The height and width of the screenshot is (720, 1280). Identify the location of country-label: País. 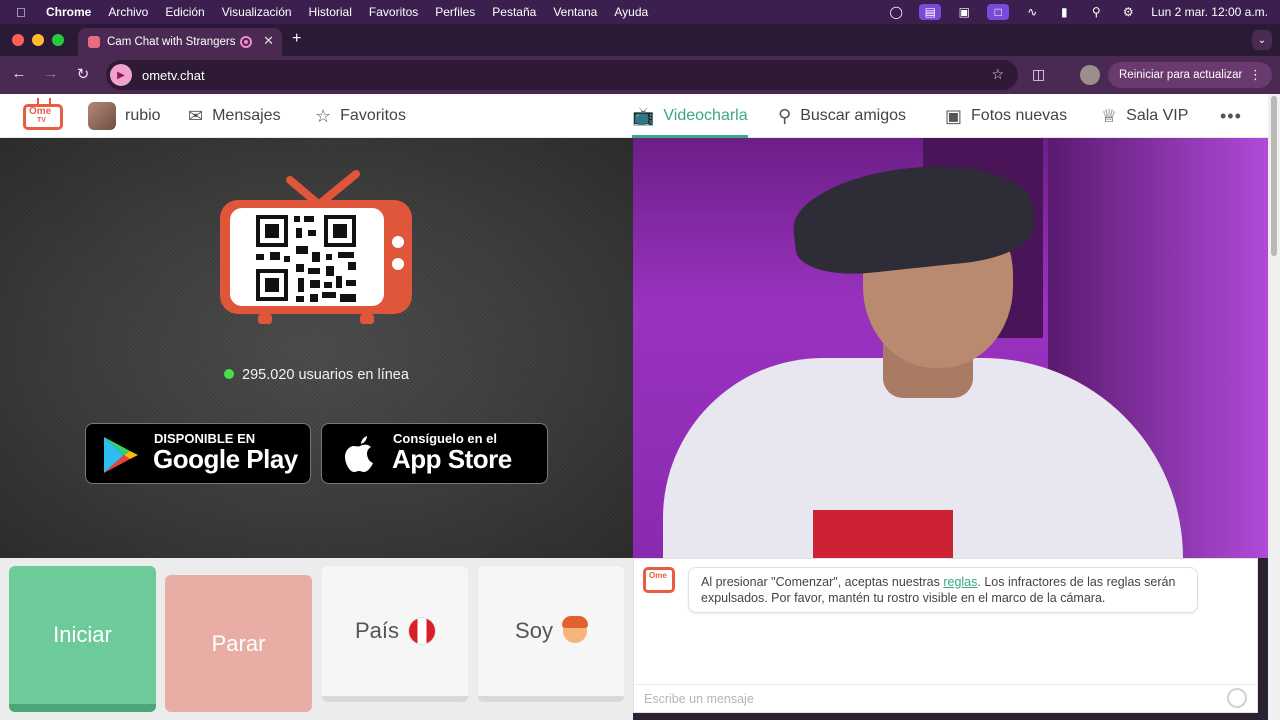
(377, 630).